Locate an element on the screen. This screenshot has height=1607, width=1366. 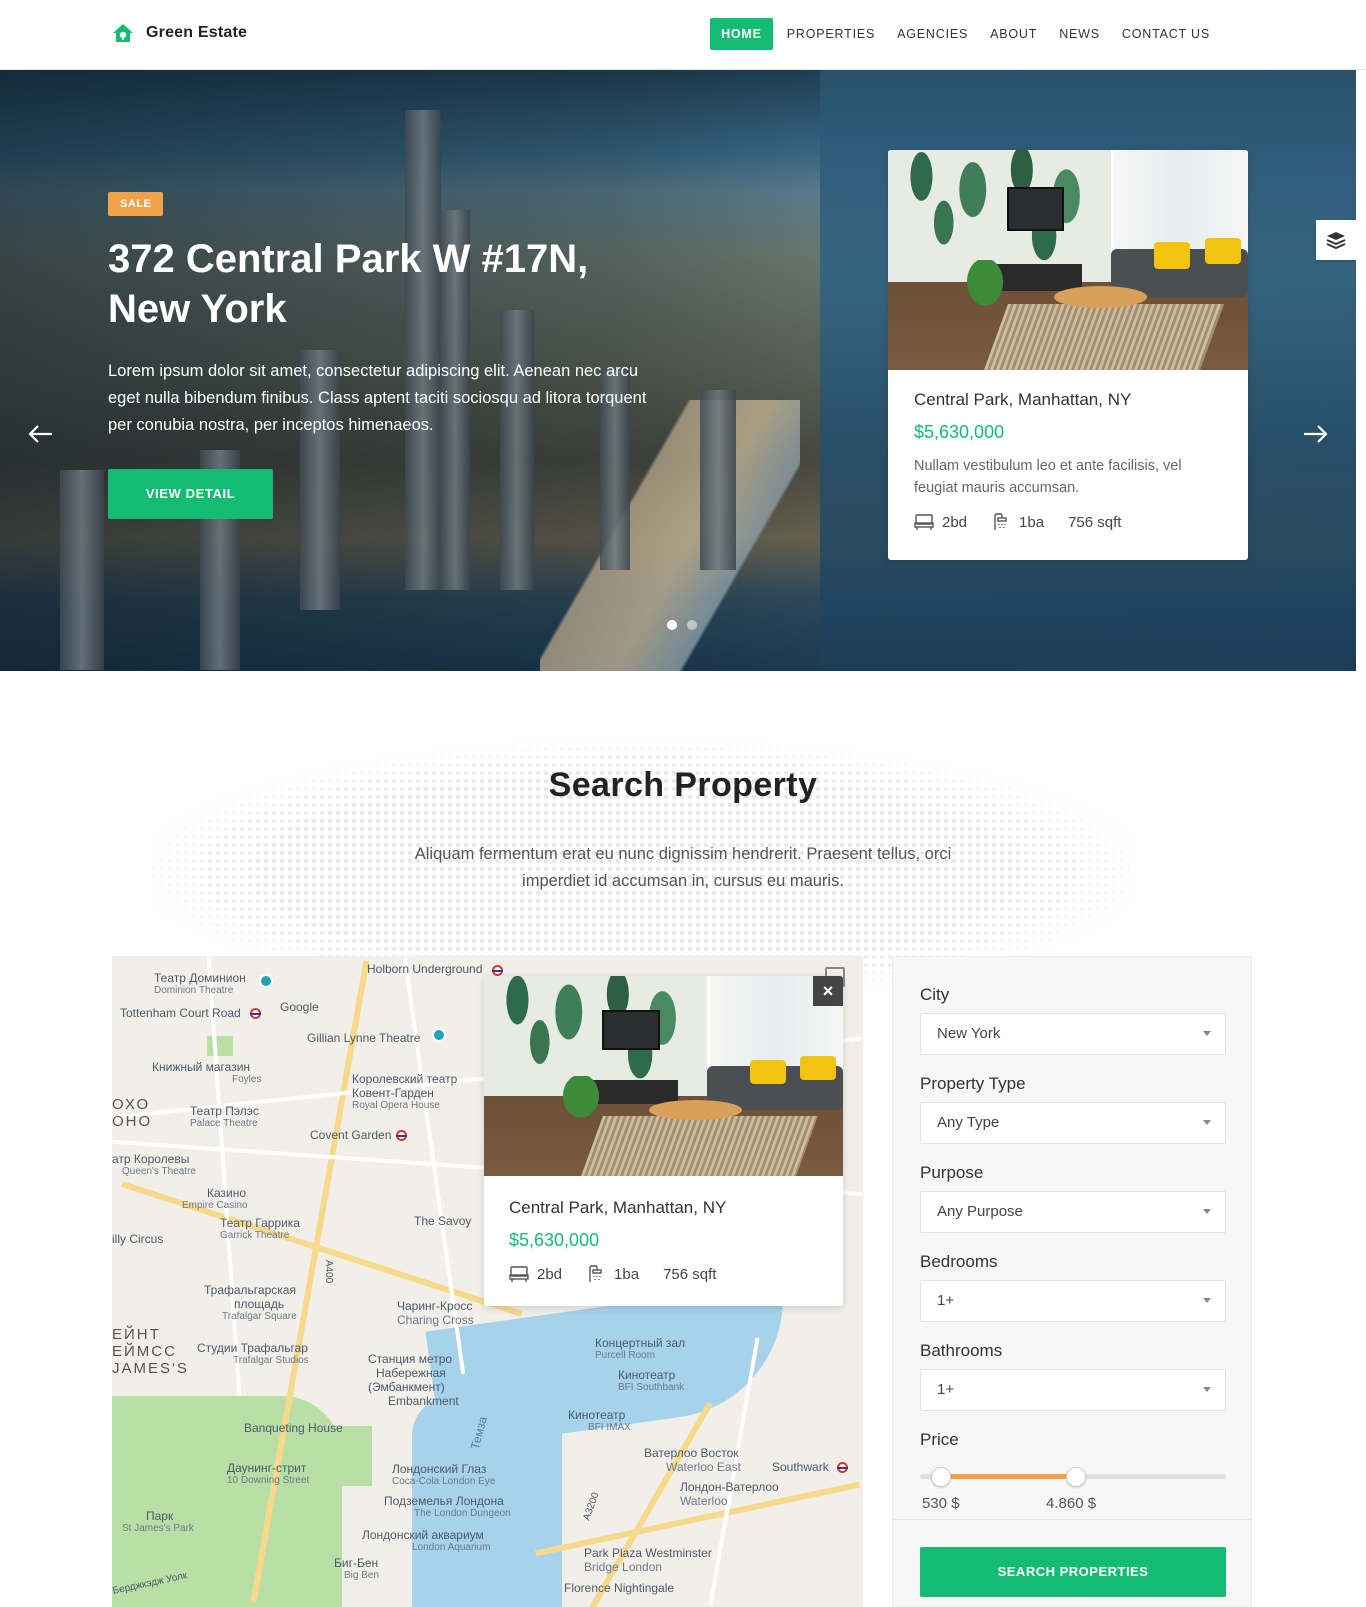
city-select: New York is located at coordinates (1073, 1034).